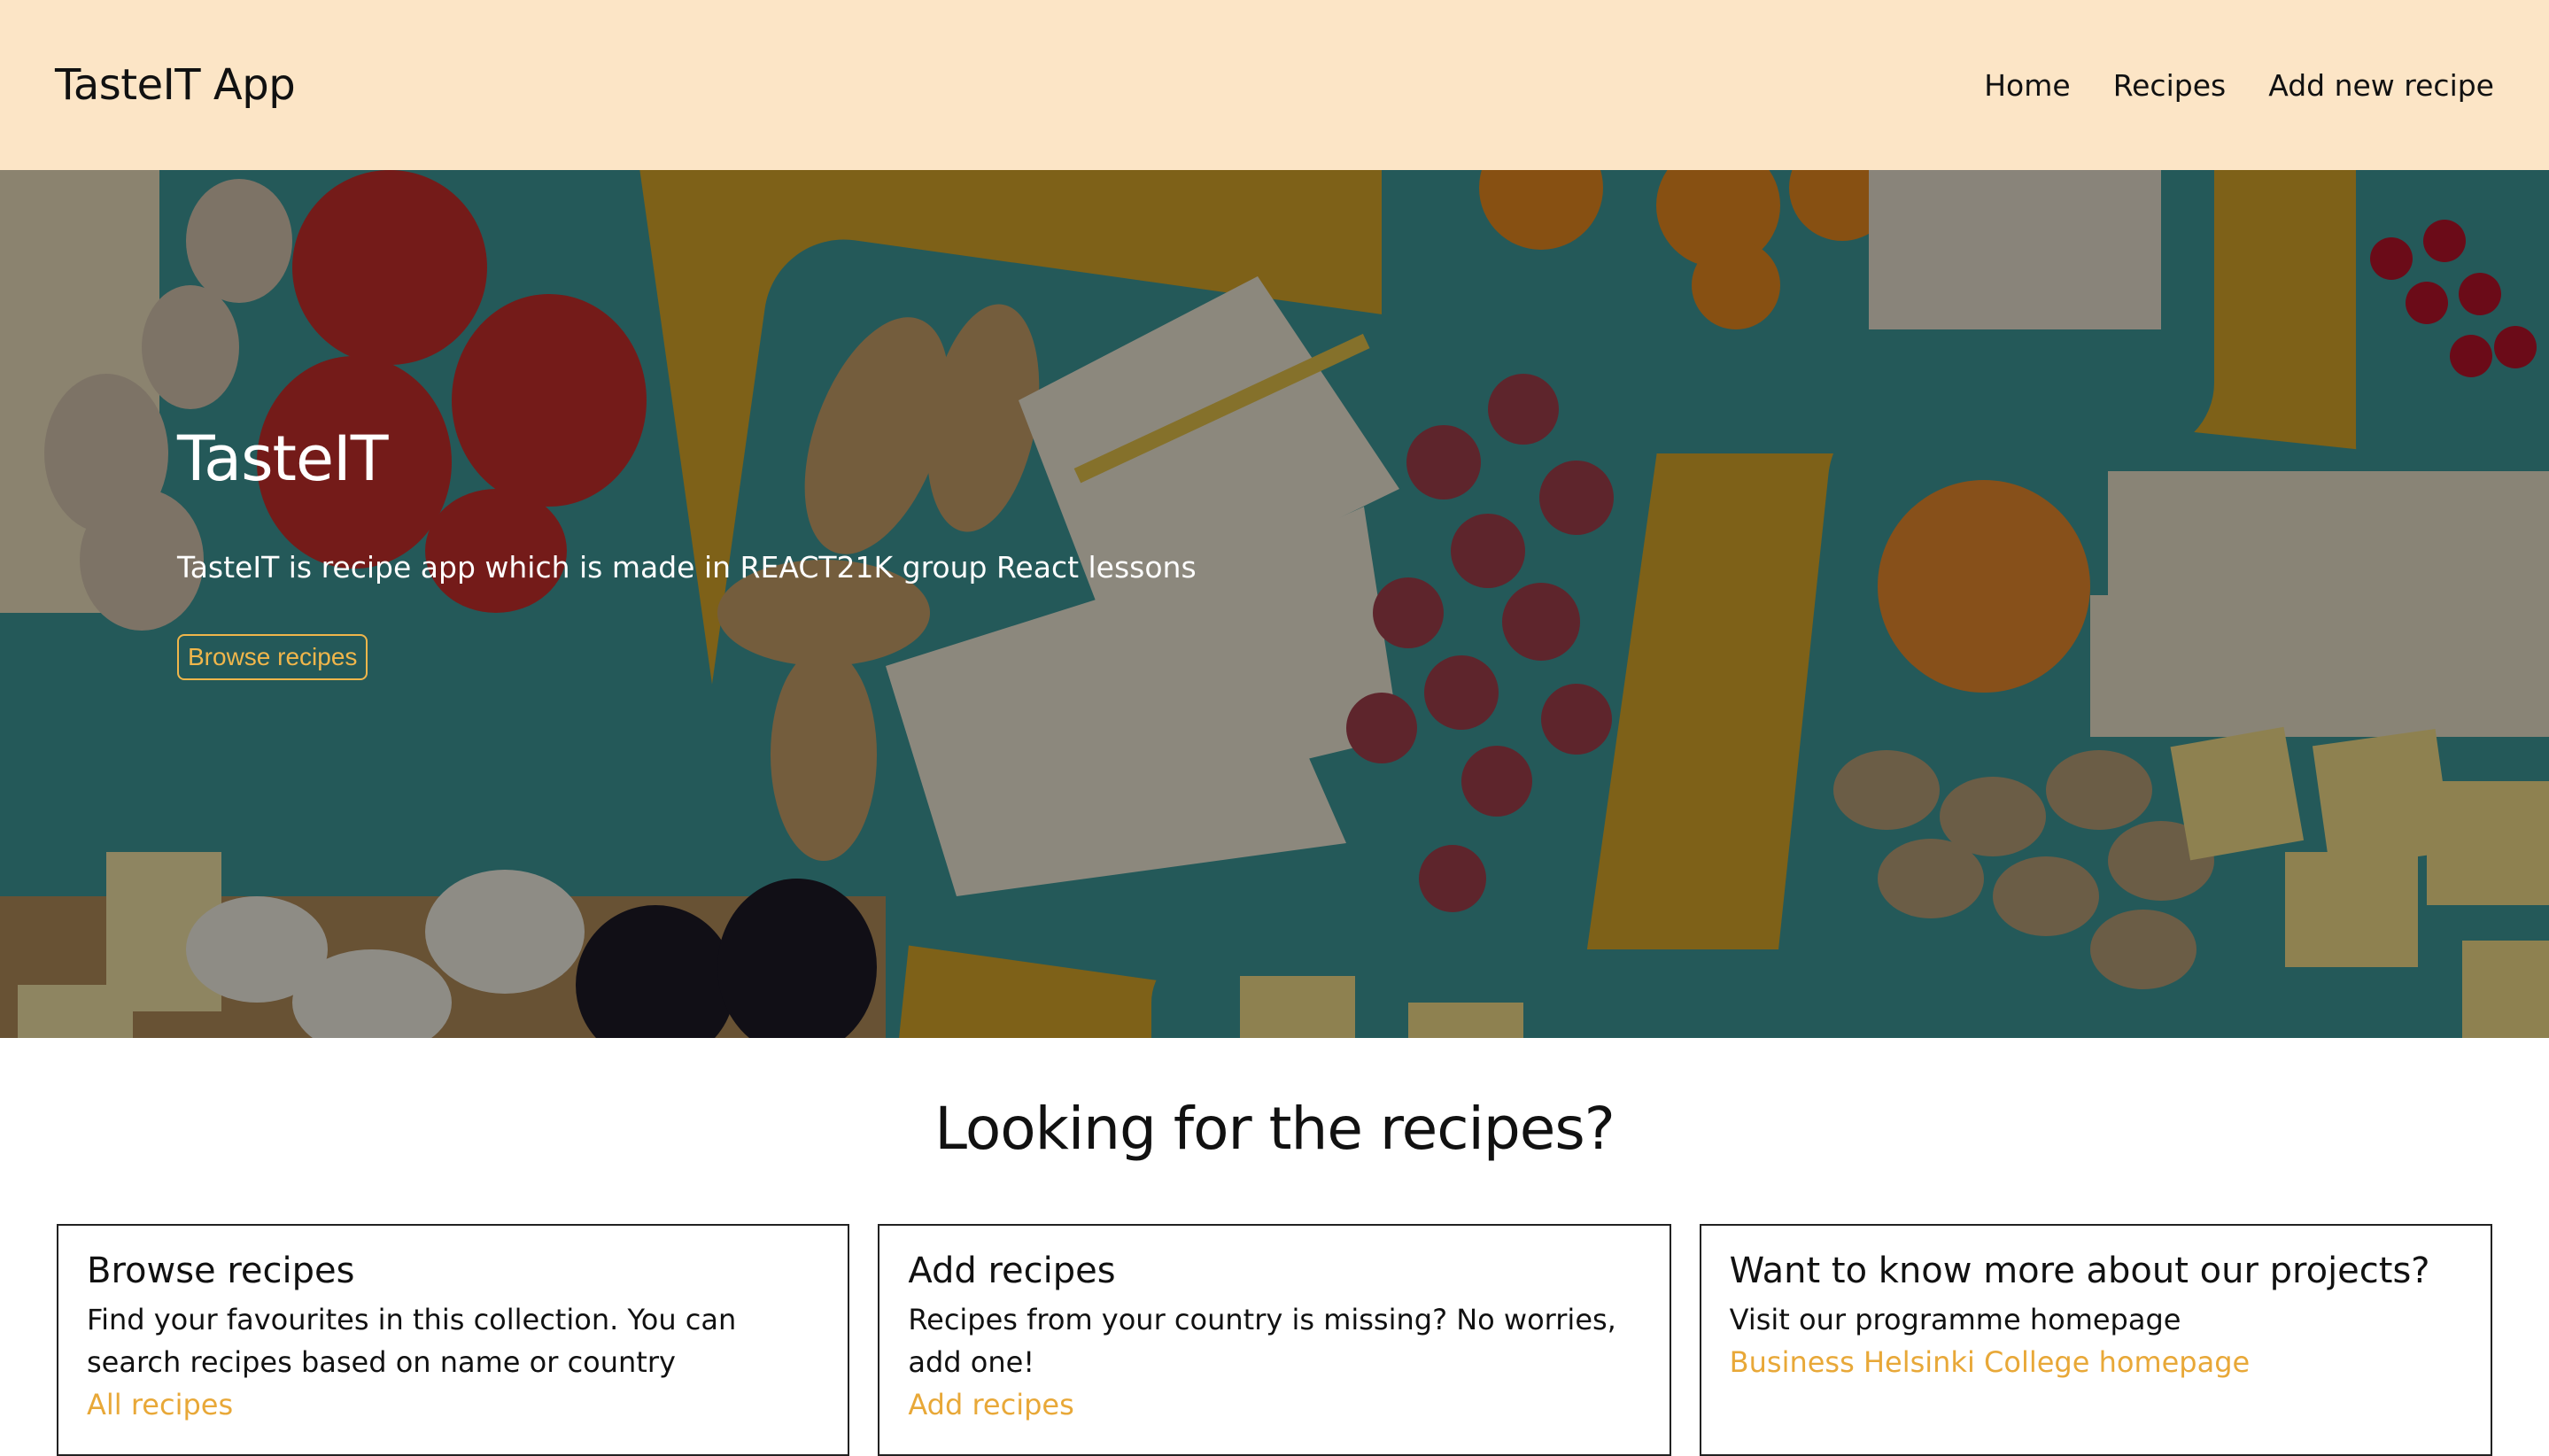 This screenshot has width=2549, height=1456. Describe the element at coordinates (2381, 85) in the screenshot. I see `nav-add-recipe-link: Add new recipe` at that location.